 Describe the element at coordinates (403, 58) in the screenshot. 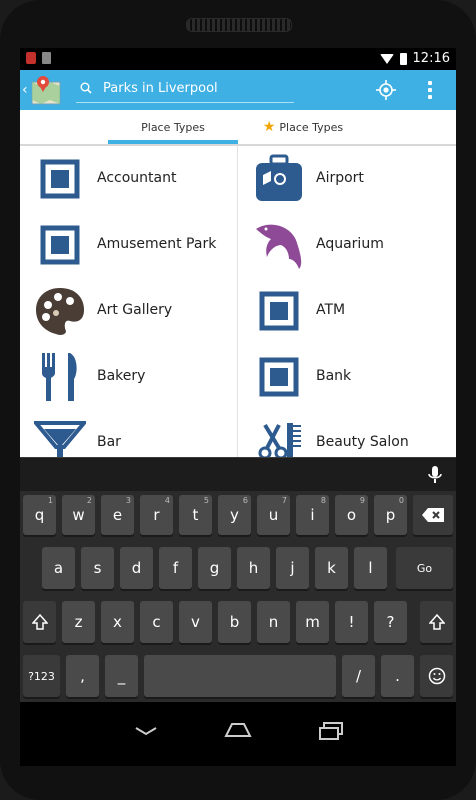

I see `battery-icon` at that location.